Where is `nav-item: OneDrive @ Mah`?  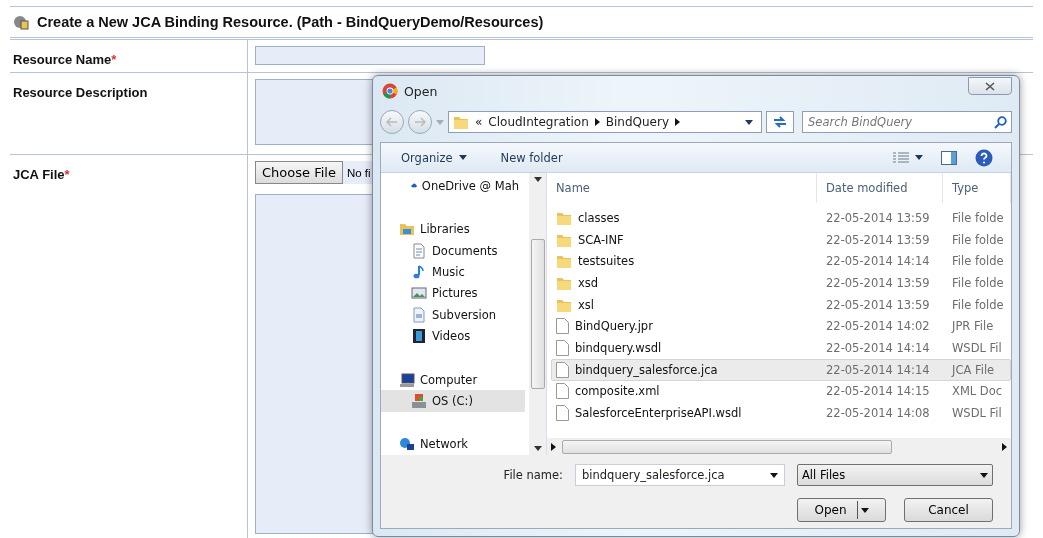 nav-item: OneDrive @ Mah is located at coordinates (453, 186).